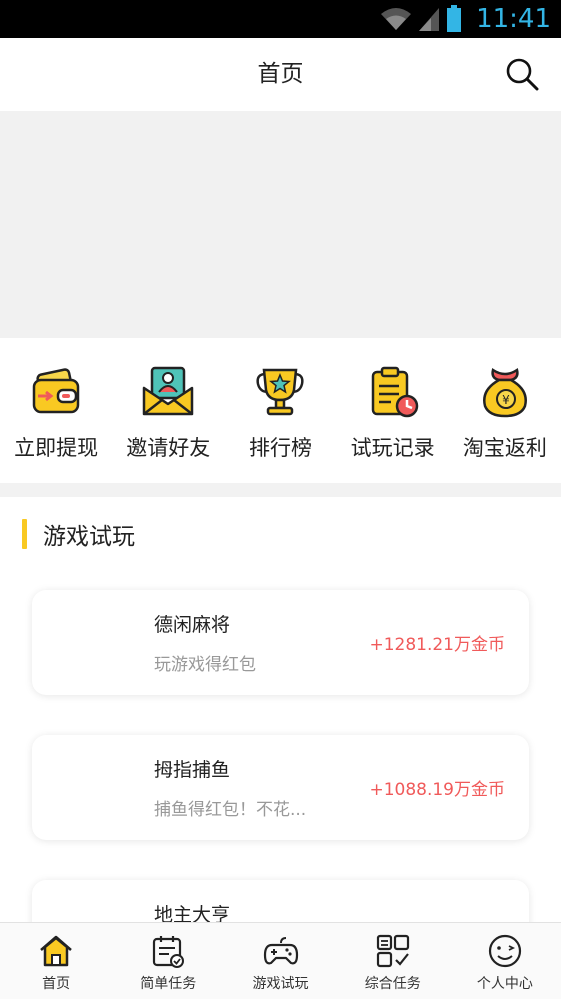 The width and height of the screenshot is (561, 999). I want to click on game-desc: 玩游戏得红包, so click(205, 665).